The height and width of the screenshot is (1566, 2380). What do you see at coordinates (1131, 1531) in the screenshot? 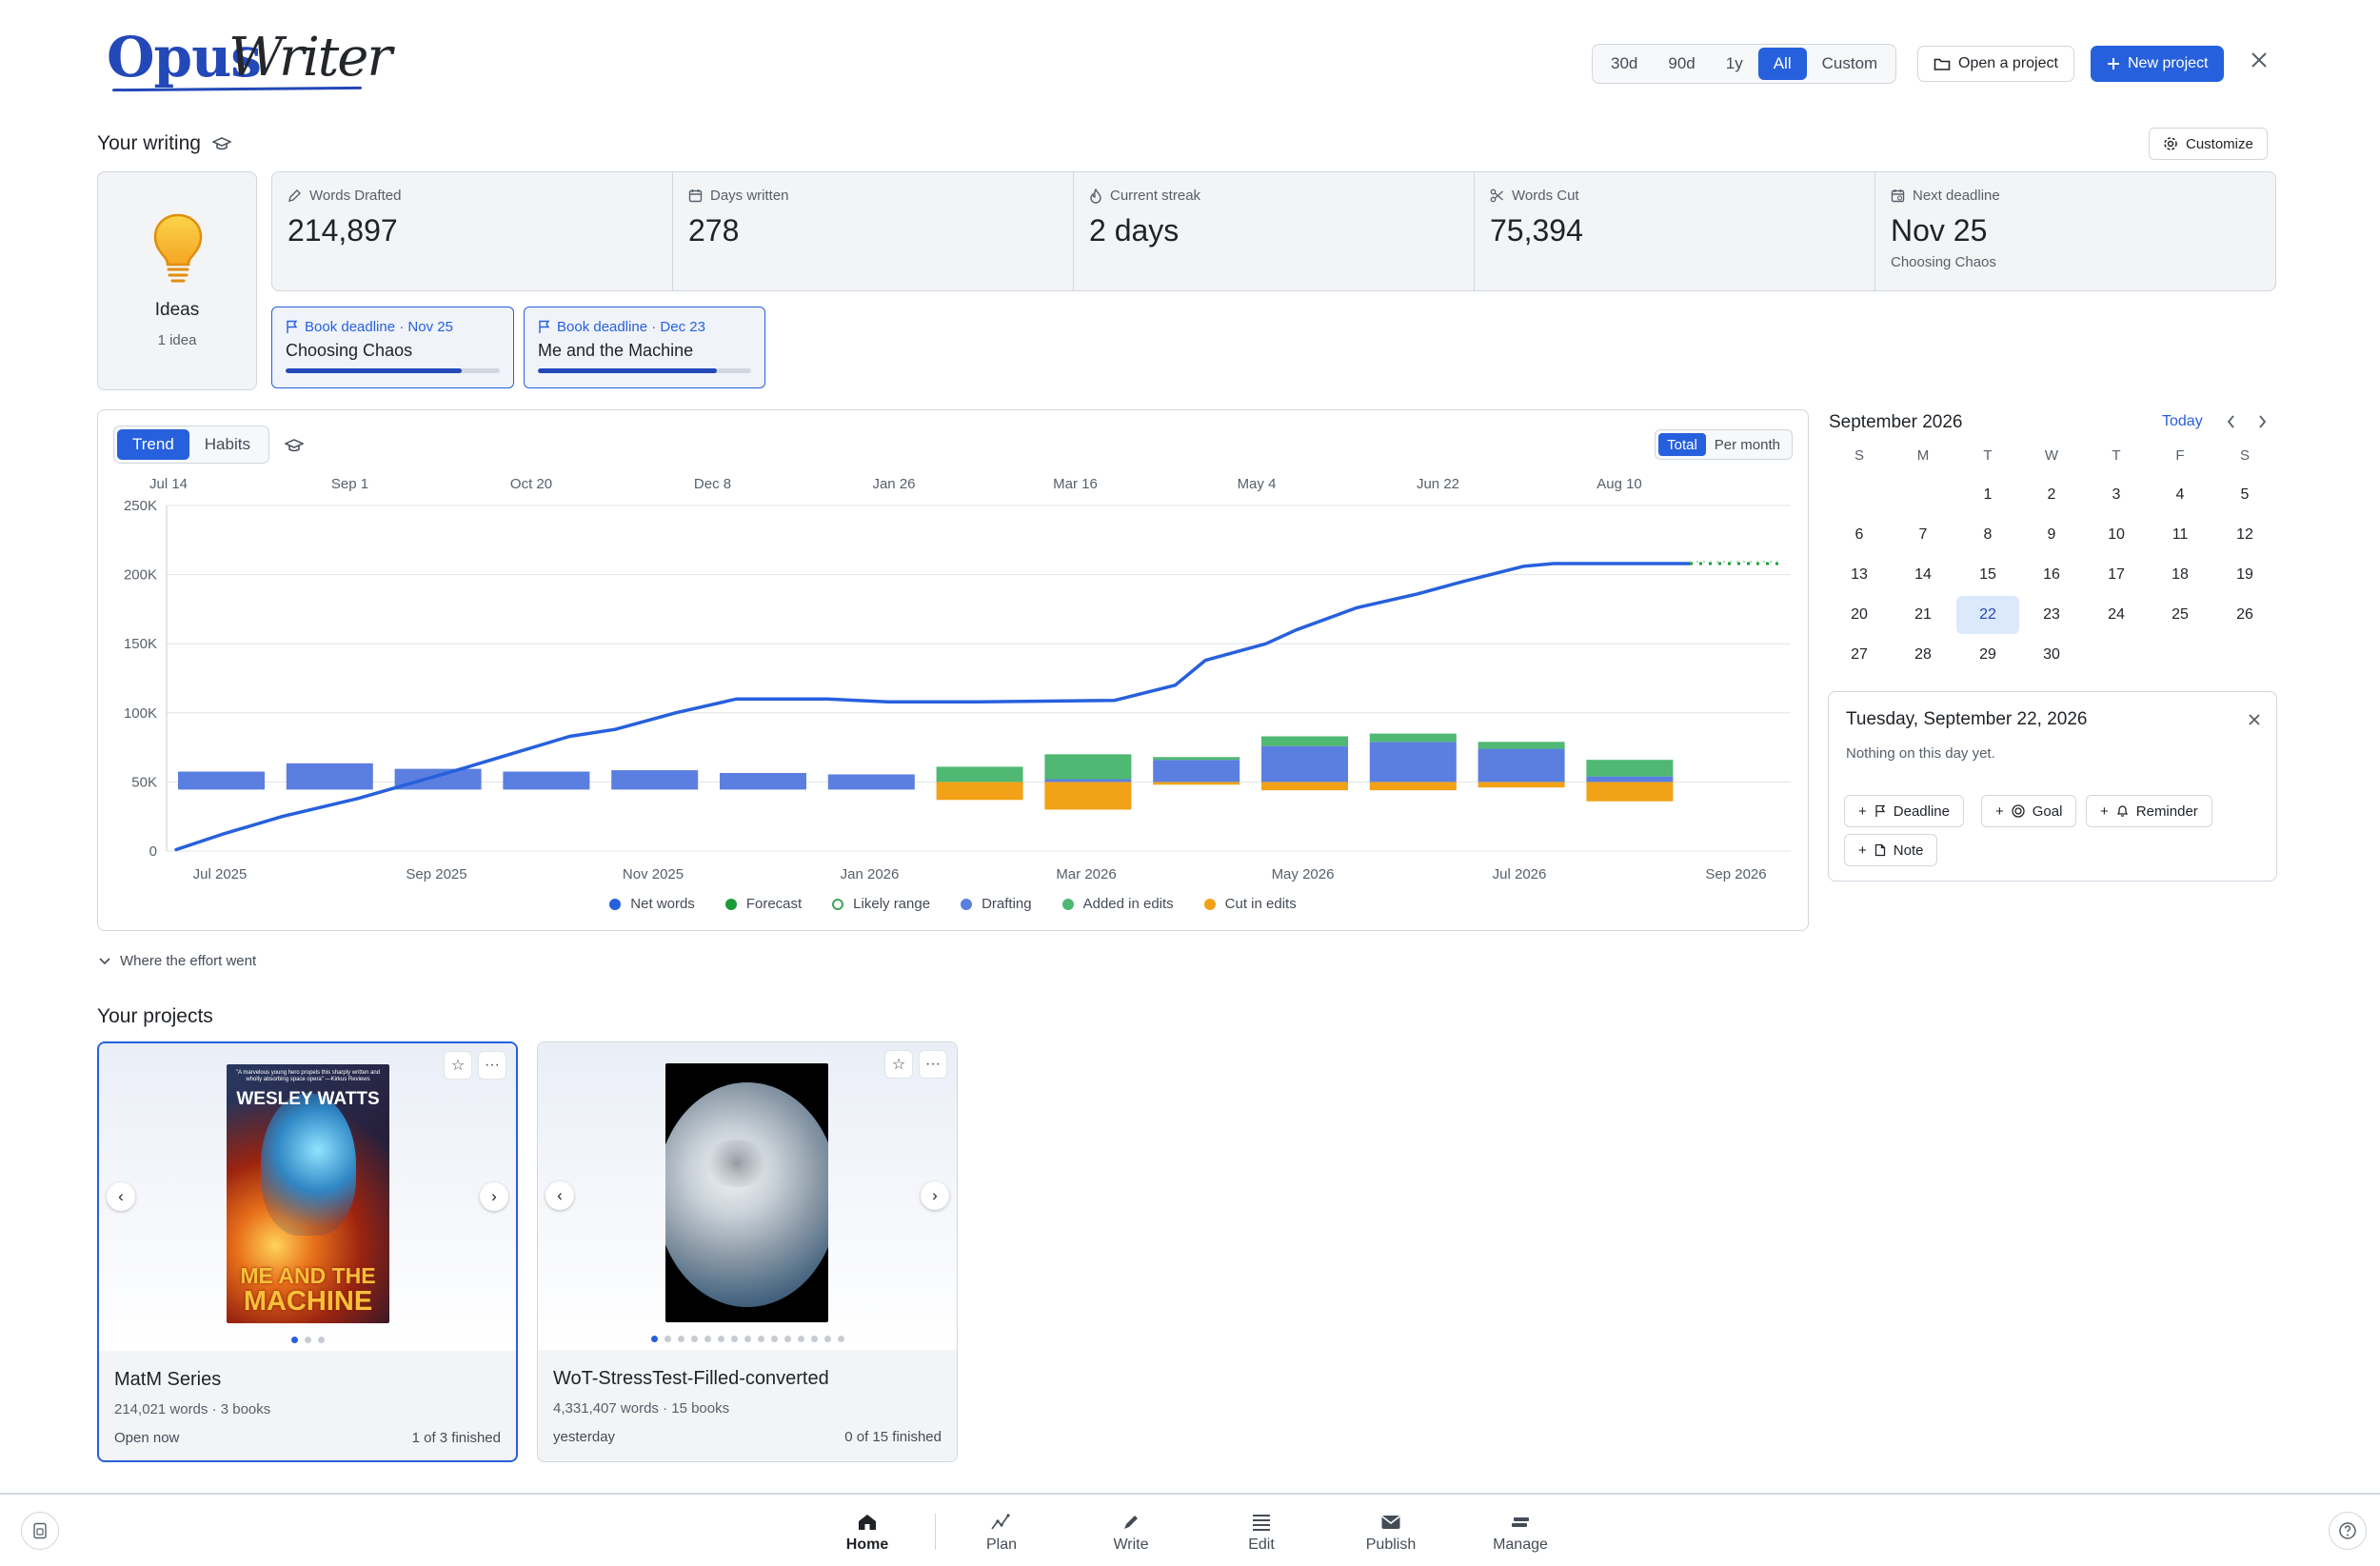
I see `nav-write: Write` at bounding box center [1131, 1531].